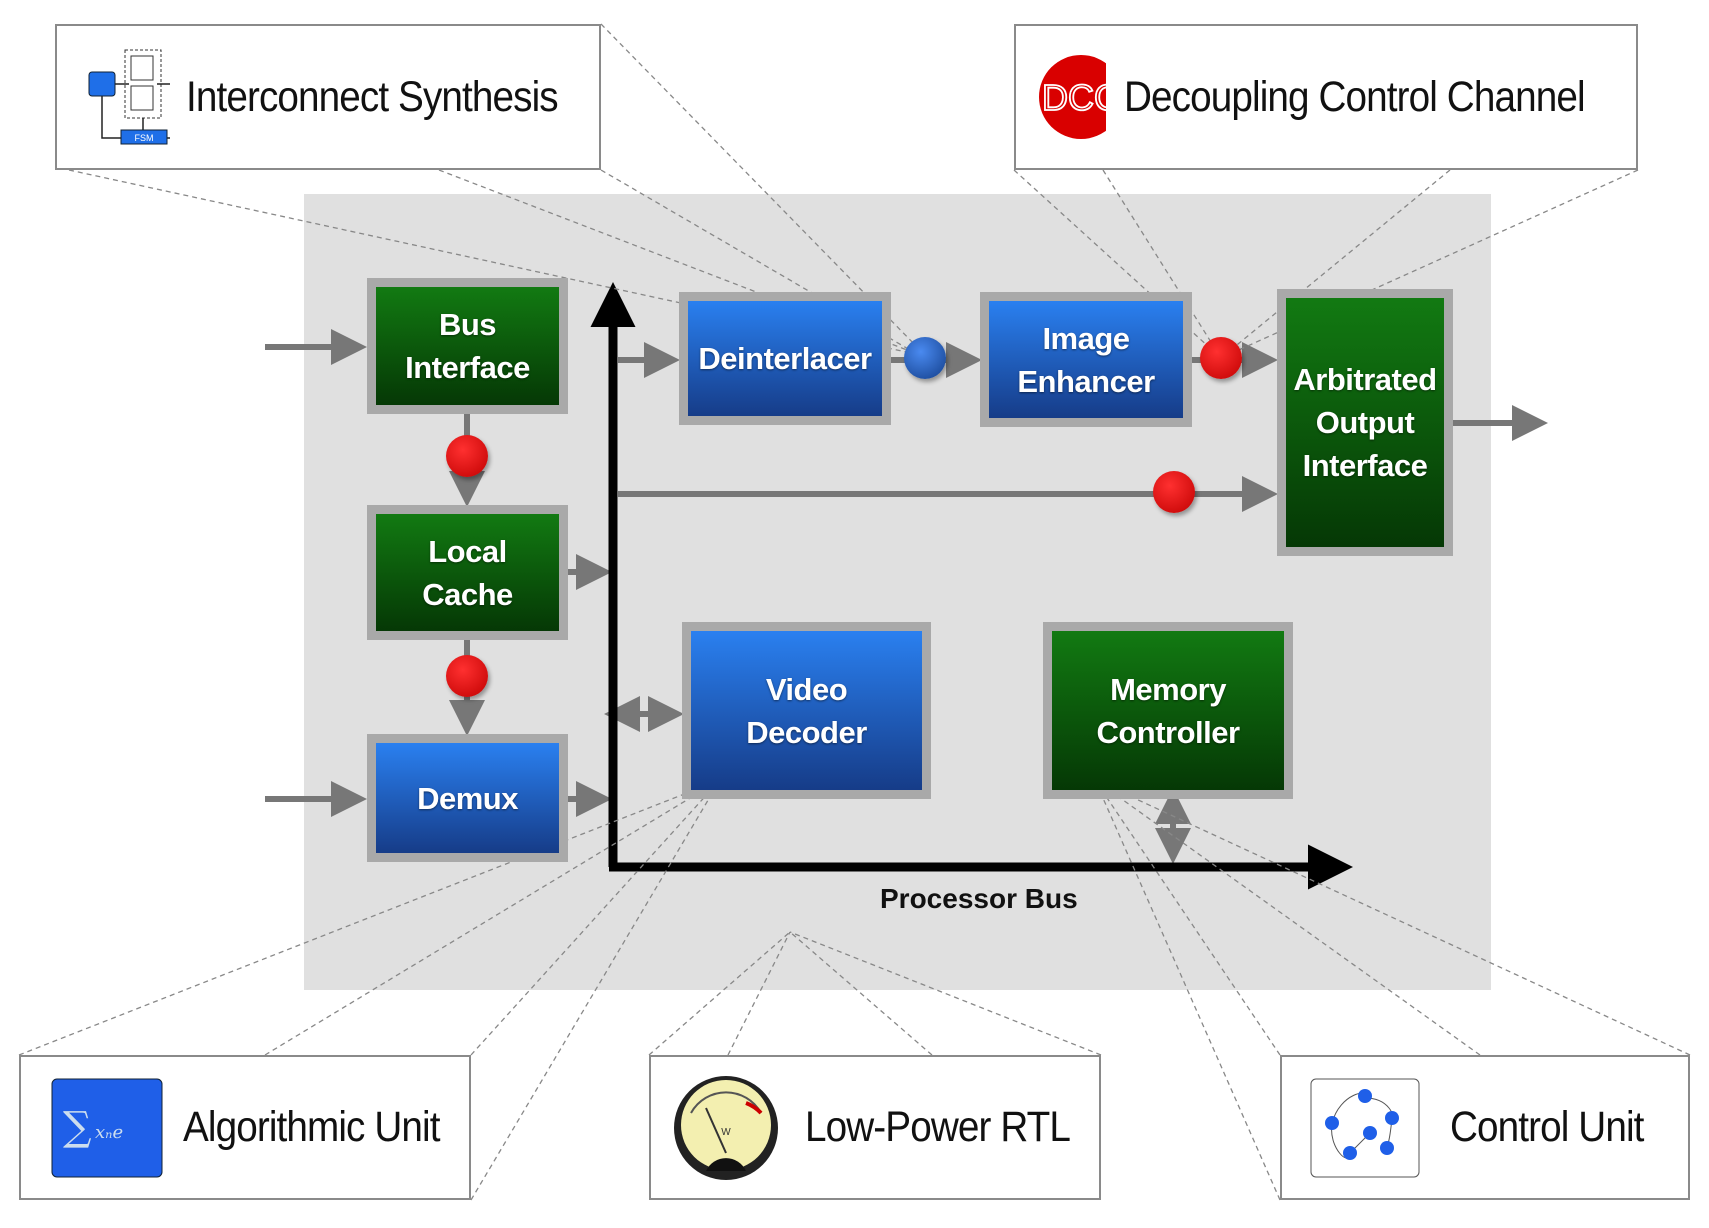 The image size is (1709, 1228). I want to click on callout-algorithmic-unit: ∑ xₙe Algorithmic Unit, so click(245, 1127).